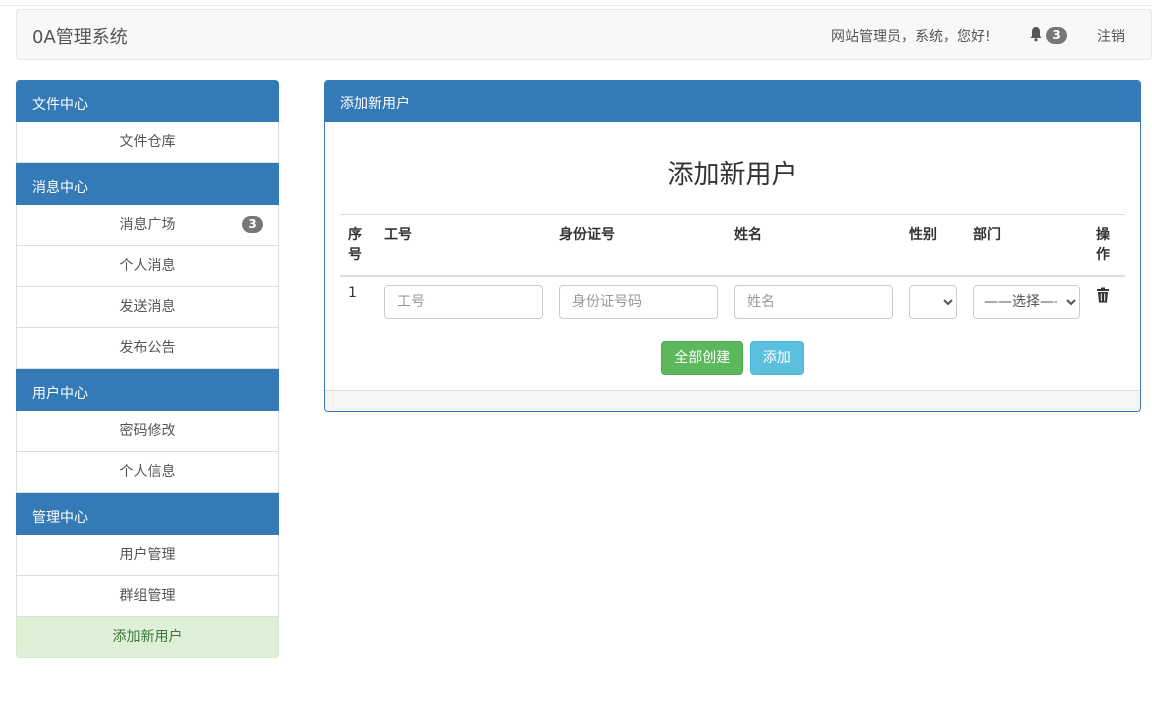 This screenshot has width=1152, height=726. What do you see at coordinates (252, 224) in the screenshot?
I see `message-count-badge: 3` at bounding box center [252, 224].